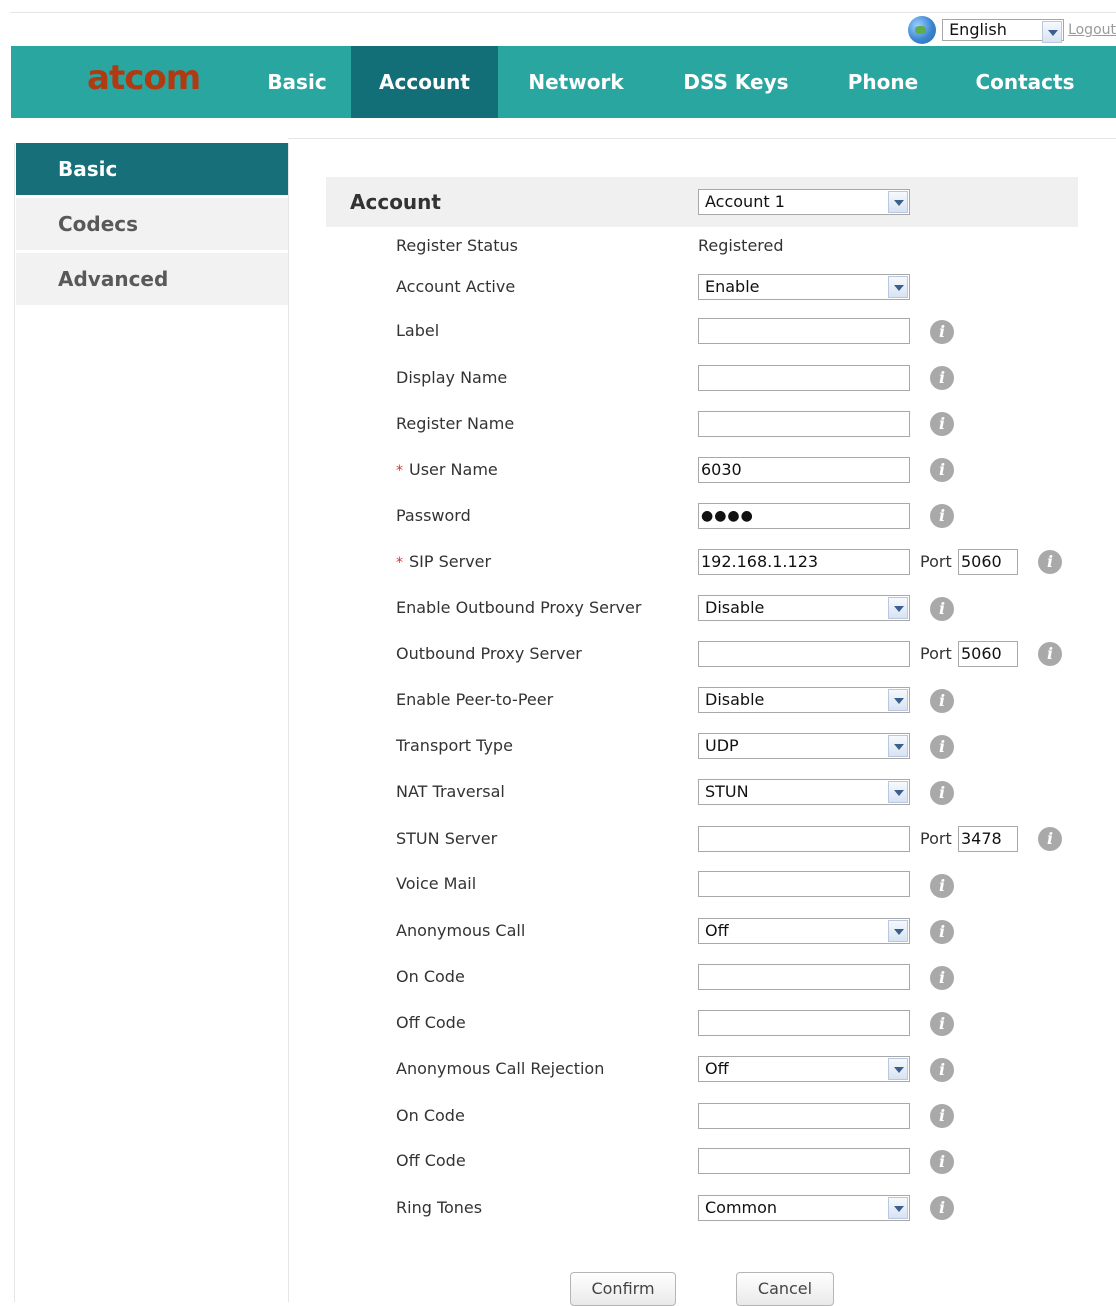  Describe the element at coordinates (804, 1023) in the screenshot. I see `anon-off-code-input` at that location.